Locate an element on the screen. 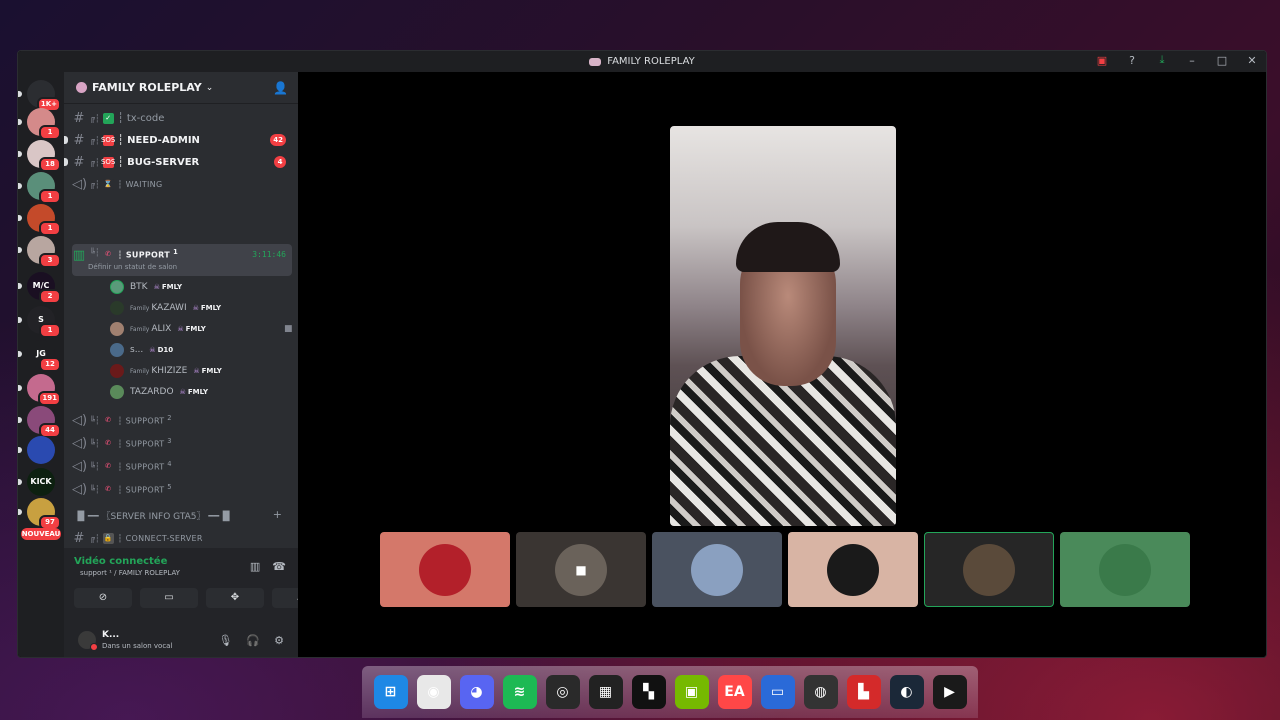 The width and height of the screenshot is (1280, 720). member-name: KHIZIZE is located at coordinates (169, 371).